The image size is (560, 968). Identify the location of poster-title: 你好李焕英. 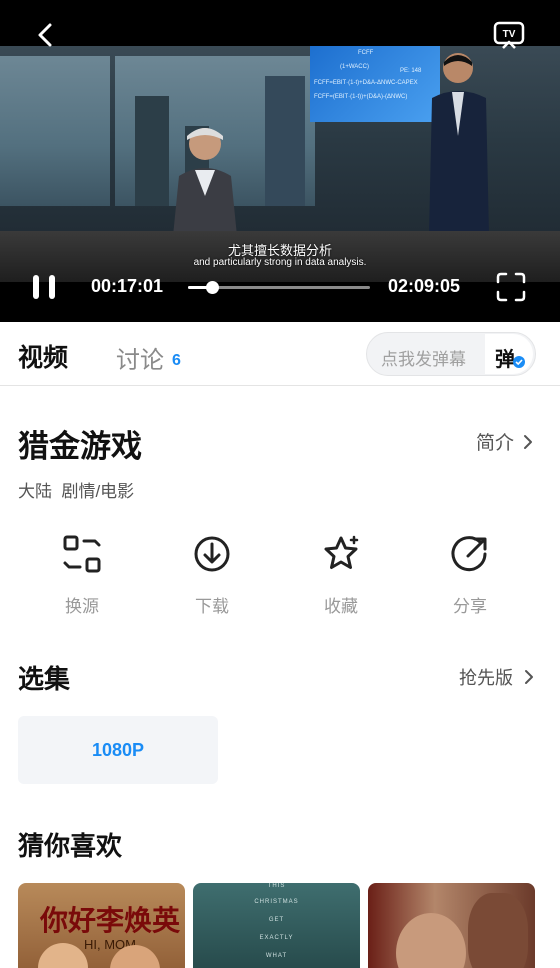
(110, 920).